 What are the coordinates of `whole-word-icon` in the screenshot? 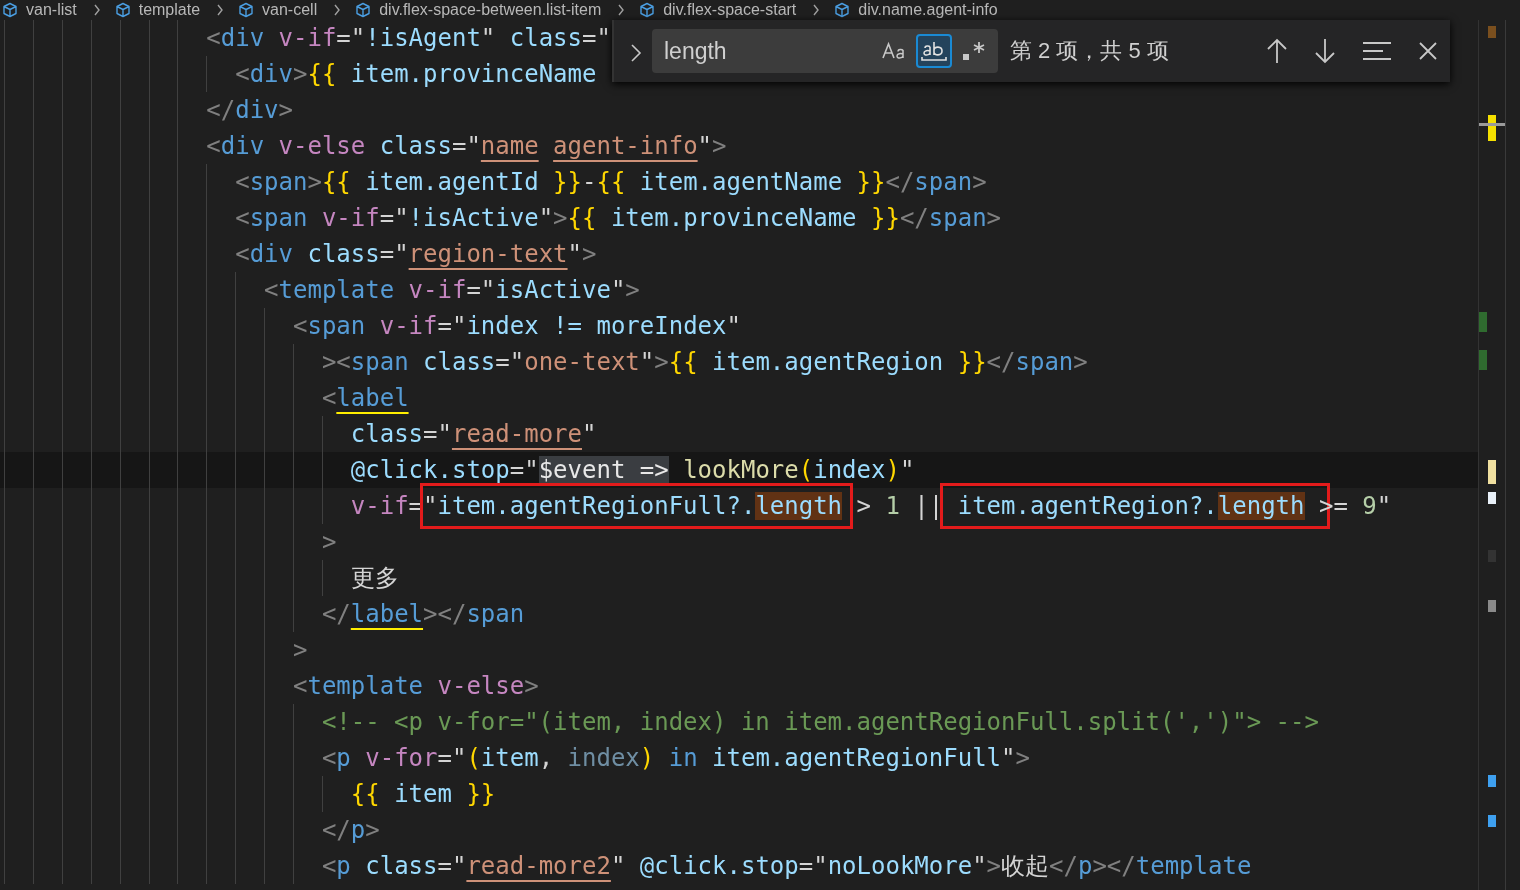 It's located at (934, 51).